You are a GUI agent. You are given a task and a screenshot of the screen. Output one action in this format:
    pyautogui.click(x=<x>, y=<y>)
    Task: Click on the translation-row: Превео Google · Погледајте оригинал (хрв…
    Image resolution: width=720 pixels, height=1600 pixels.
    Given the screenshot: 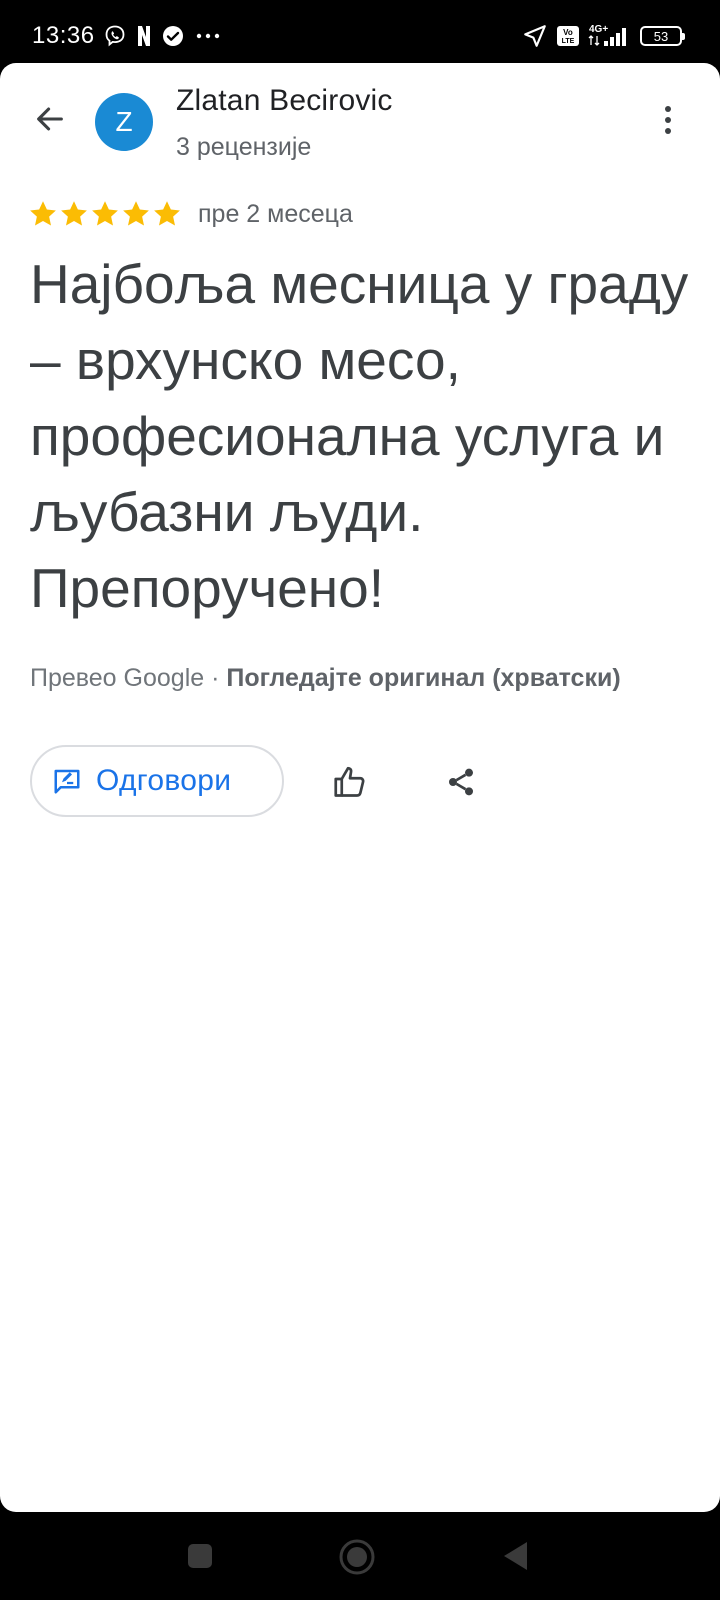 What is the action you would take?
    pyautogui.click(x=325, y=678)
    